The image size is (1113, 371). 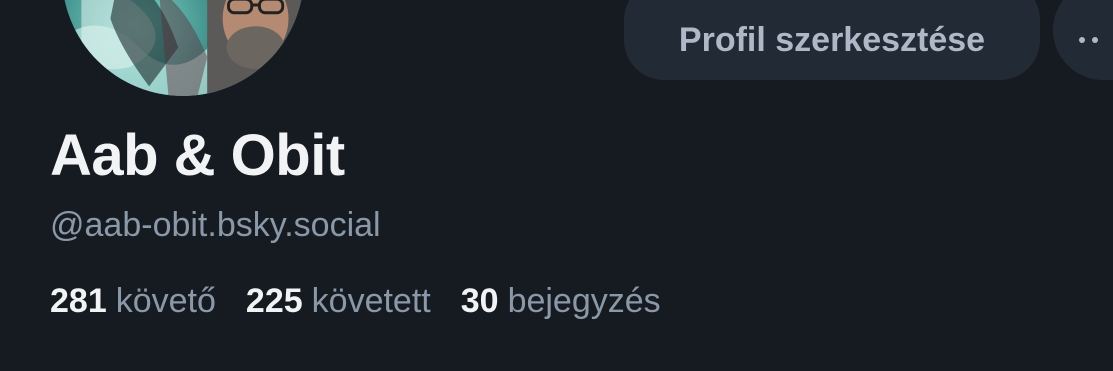 I want to click on posts-label: bejegyzés, so click(x=584, y=301).